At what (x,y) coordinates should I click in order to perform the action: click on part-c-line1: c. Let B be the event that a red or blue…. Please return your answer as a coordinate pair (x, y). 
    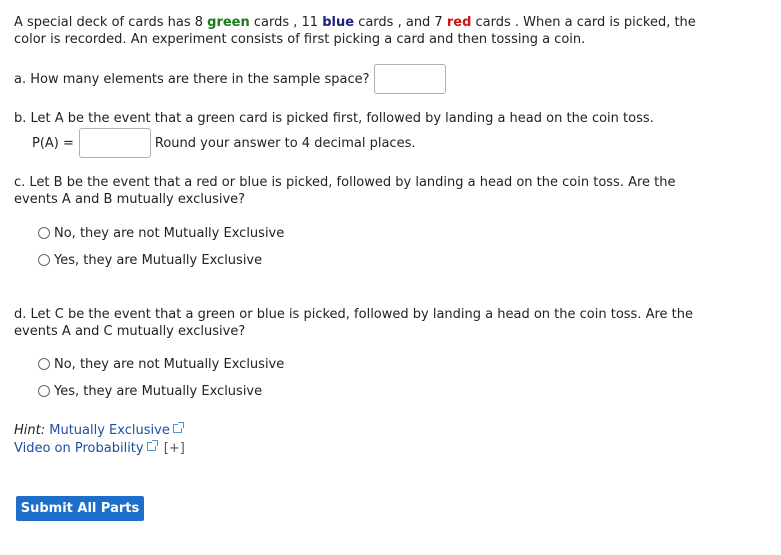
    Looking at the image, I should click on (345, 182).